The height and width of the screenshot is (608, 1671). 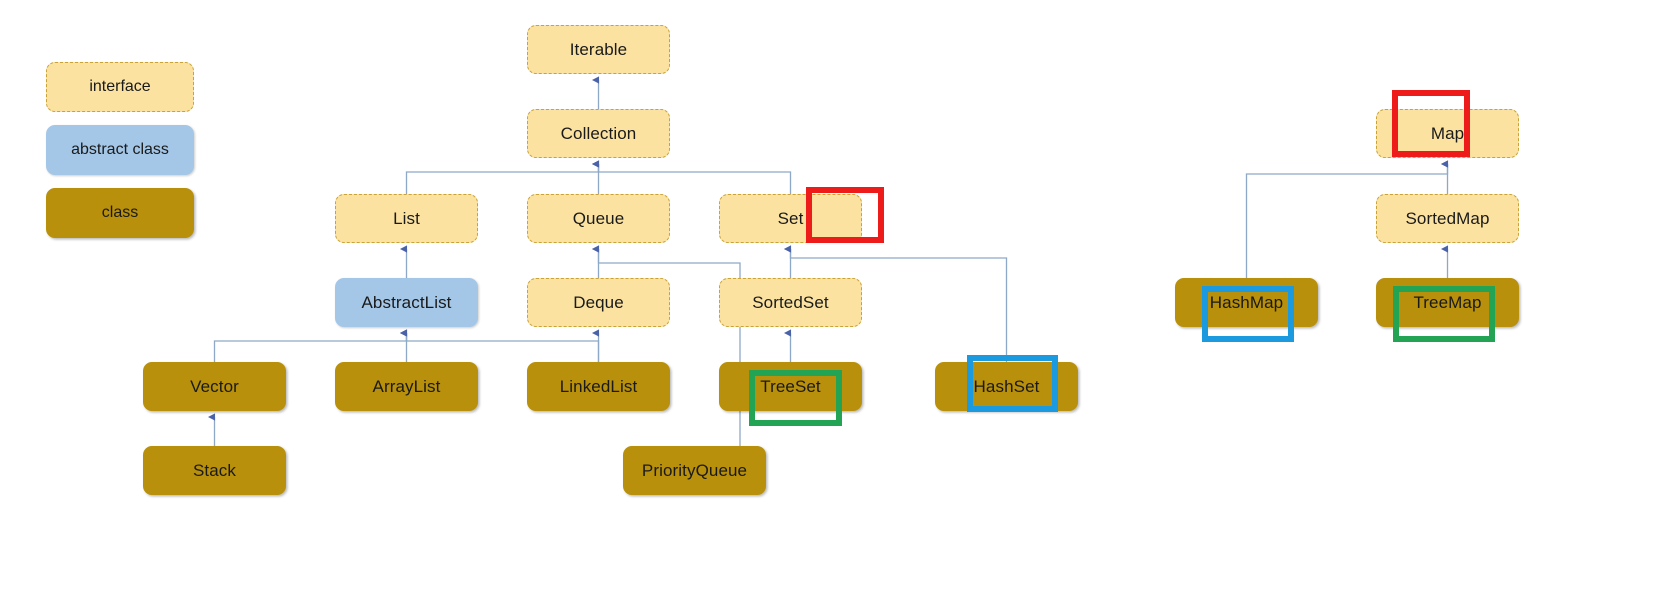 I want to click on edge-vector-to-abstractlist, so click(x=310, y=345).